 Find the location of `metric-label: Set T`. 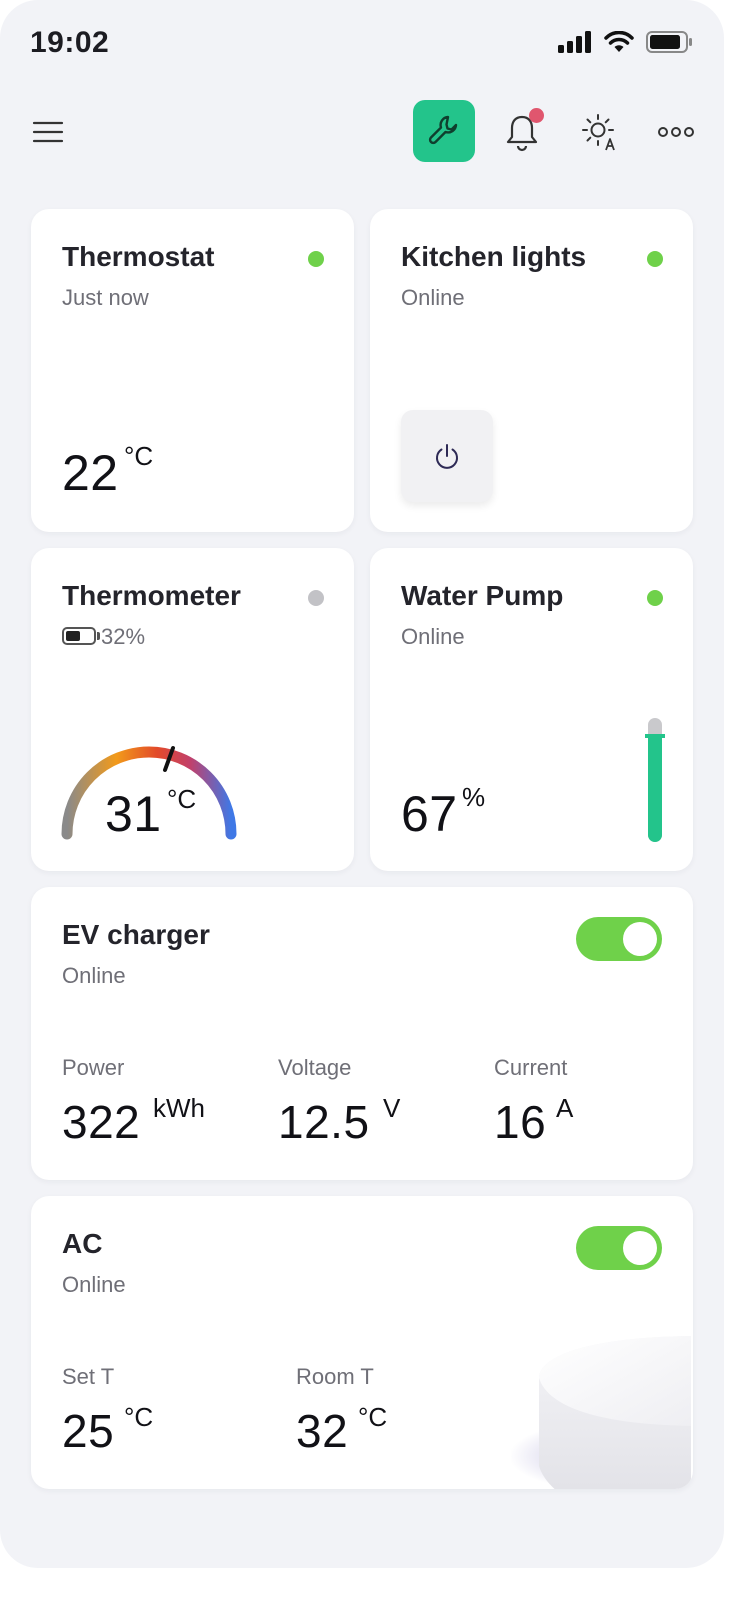

metric-label: Set T is located at coordinates (88, 1376).